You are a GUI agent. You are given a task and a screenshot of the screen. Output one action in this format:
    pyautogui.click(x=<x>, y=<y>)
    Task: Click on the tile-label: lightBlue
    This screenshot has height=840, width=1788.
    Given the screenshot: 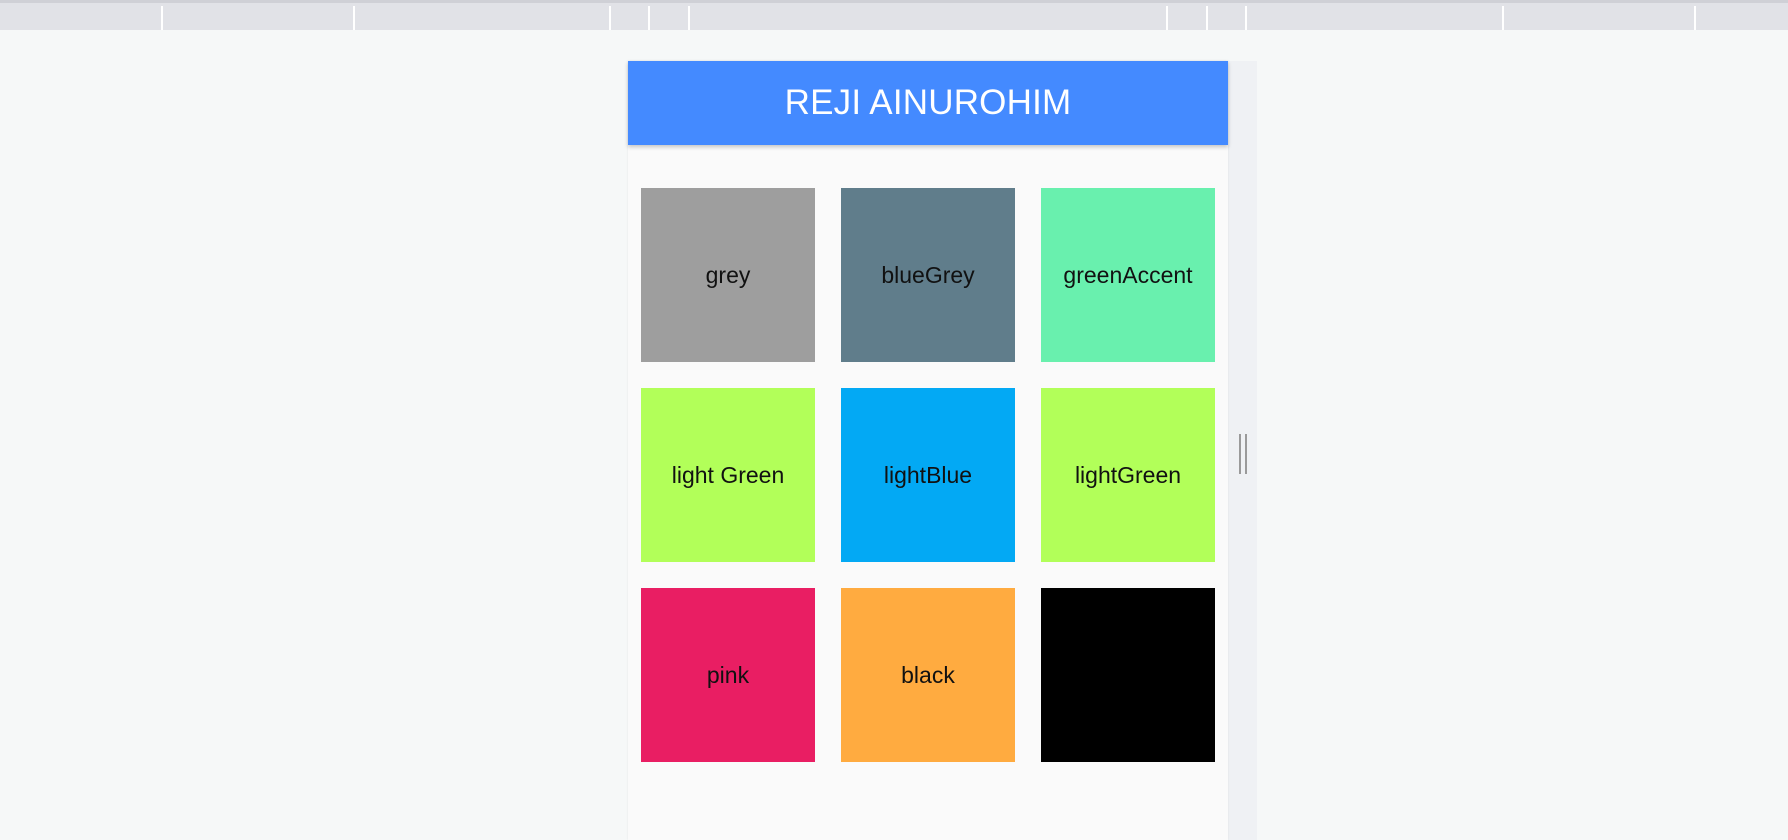 What is the action you would take?
    pyautogui.click(x=928, y=474)
    